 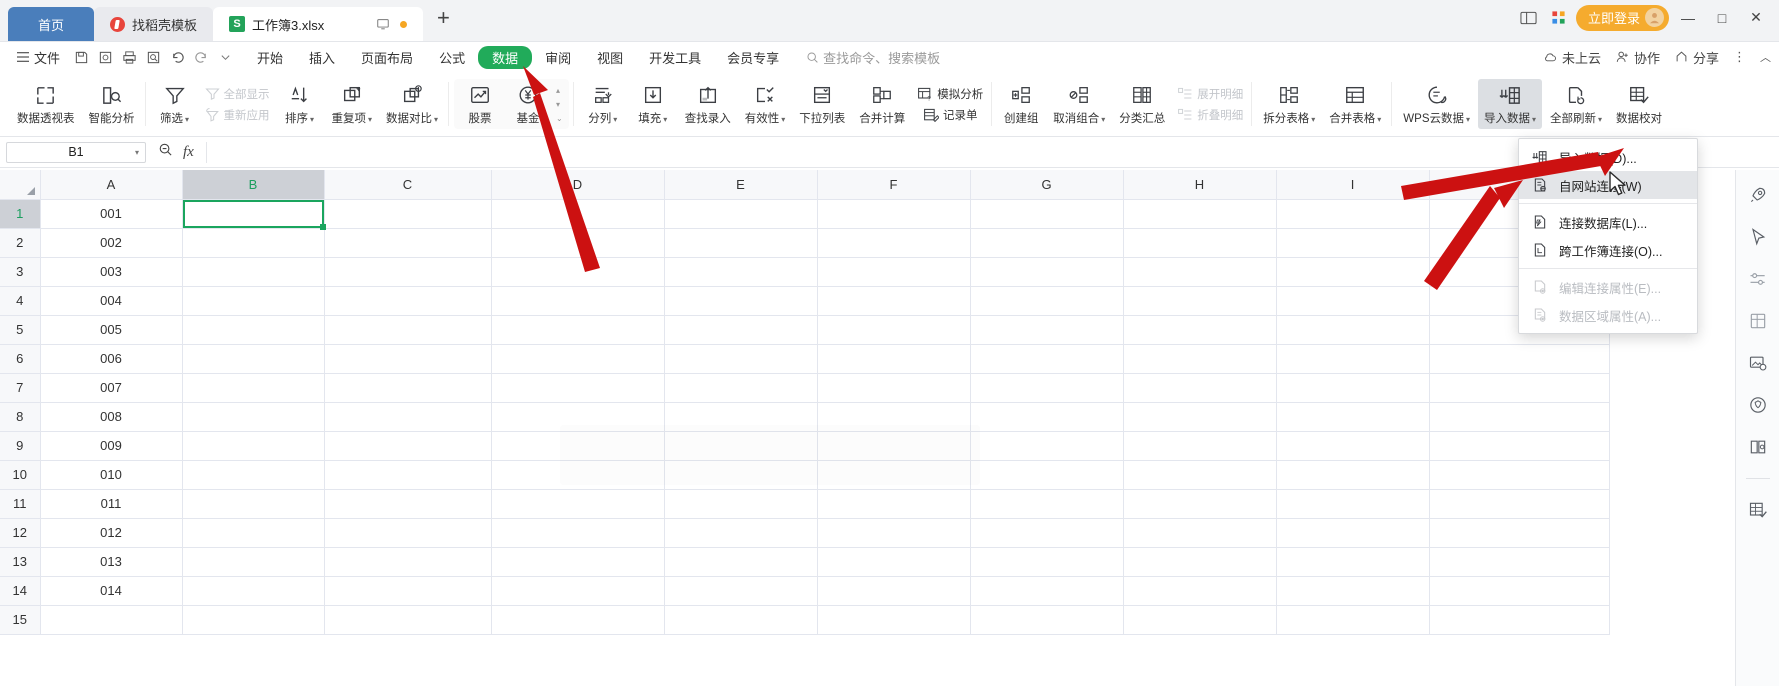 What do you see at coordinates (1200, 533) in the screenshot?
I see `cell-H12` at bounding box center [1200, 533].